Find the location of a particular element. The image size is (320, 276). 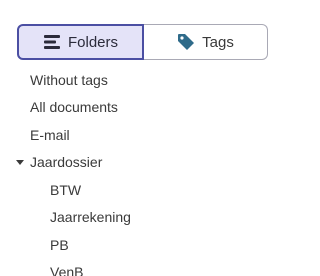

tree-item-label: E-mail is located at coordinates (50, 134).